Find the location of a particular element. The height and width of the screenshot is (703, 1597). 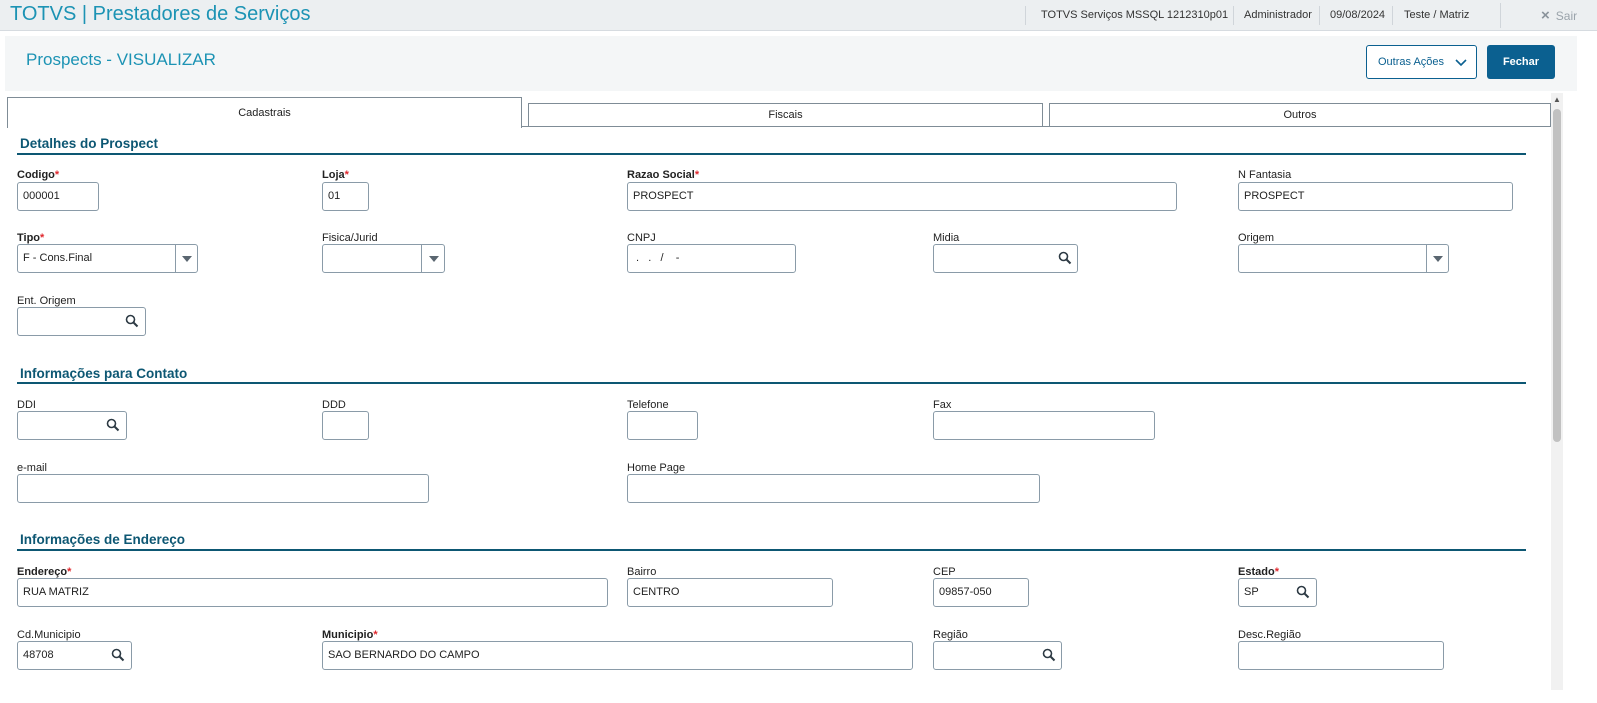

ddi-label: DDI is located at coordinates (26, 405).